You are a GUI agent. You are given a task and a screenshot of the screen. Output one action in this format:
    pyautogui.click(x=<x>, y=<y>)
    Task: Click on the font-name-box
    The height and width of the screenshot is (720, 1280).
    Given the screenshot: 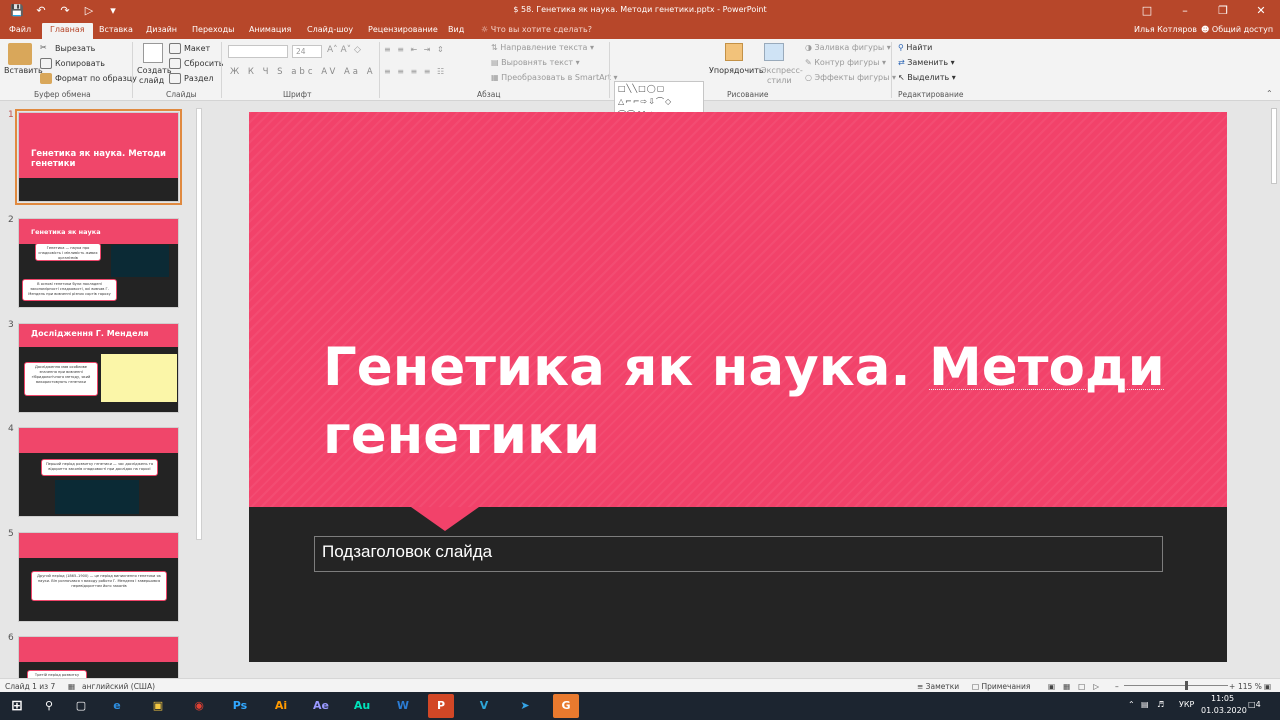 What is the action you would take?
    pyautogui.click(x=258, y=51)
    